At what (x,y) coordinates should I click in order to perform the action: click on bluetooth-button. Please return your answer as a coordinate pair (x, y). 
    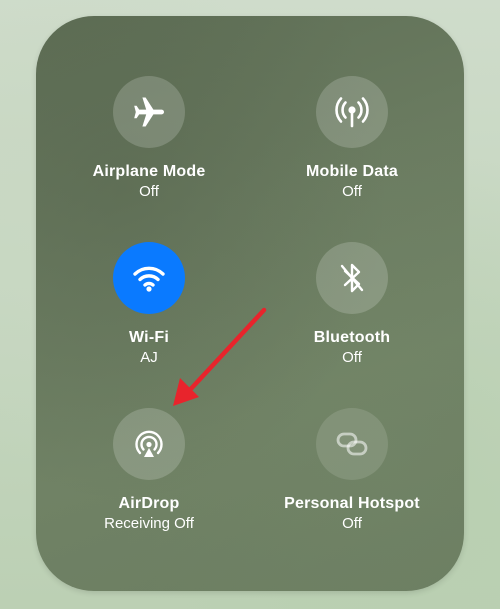
    Looking at the image, I should click on (352, 278).